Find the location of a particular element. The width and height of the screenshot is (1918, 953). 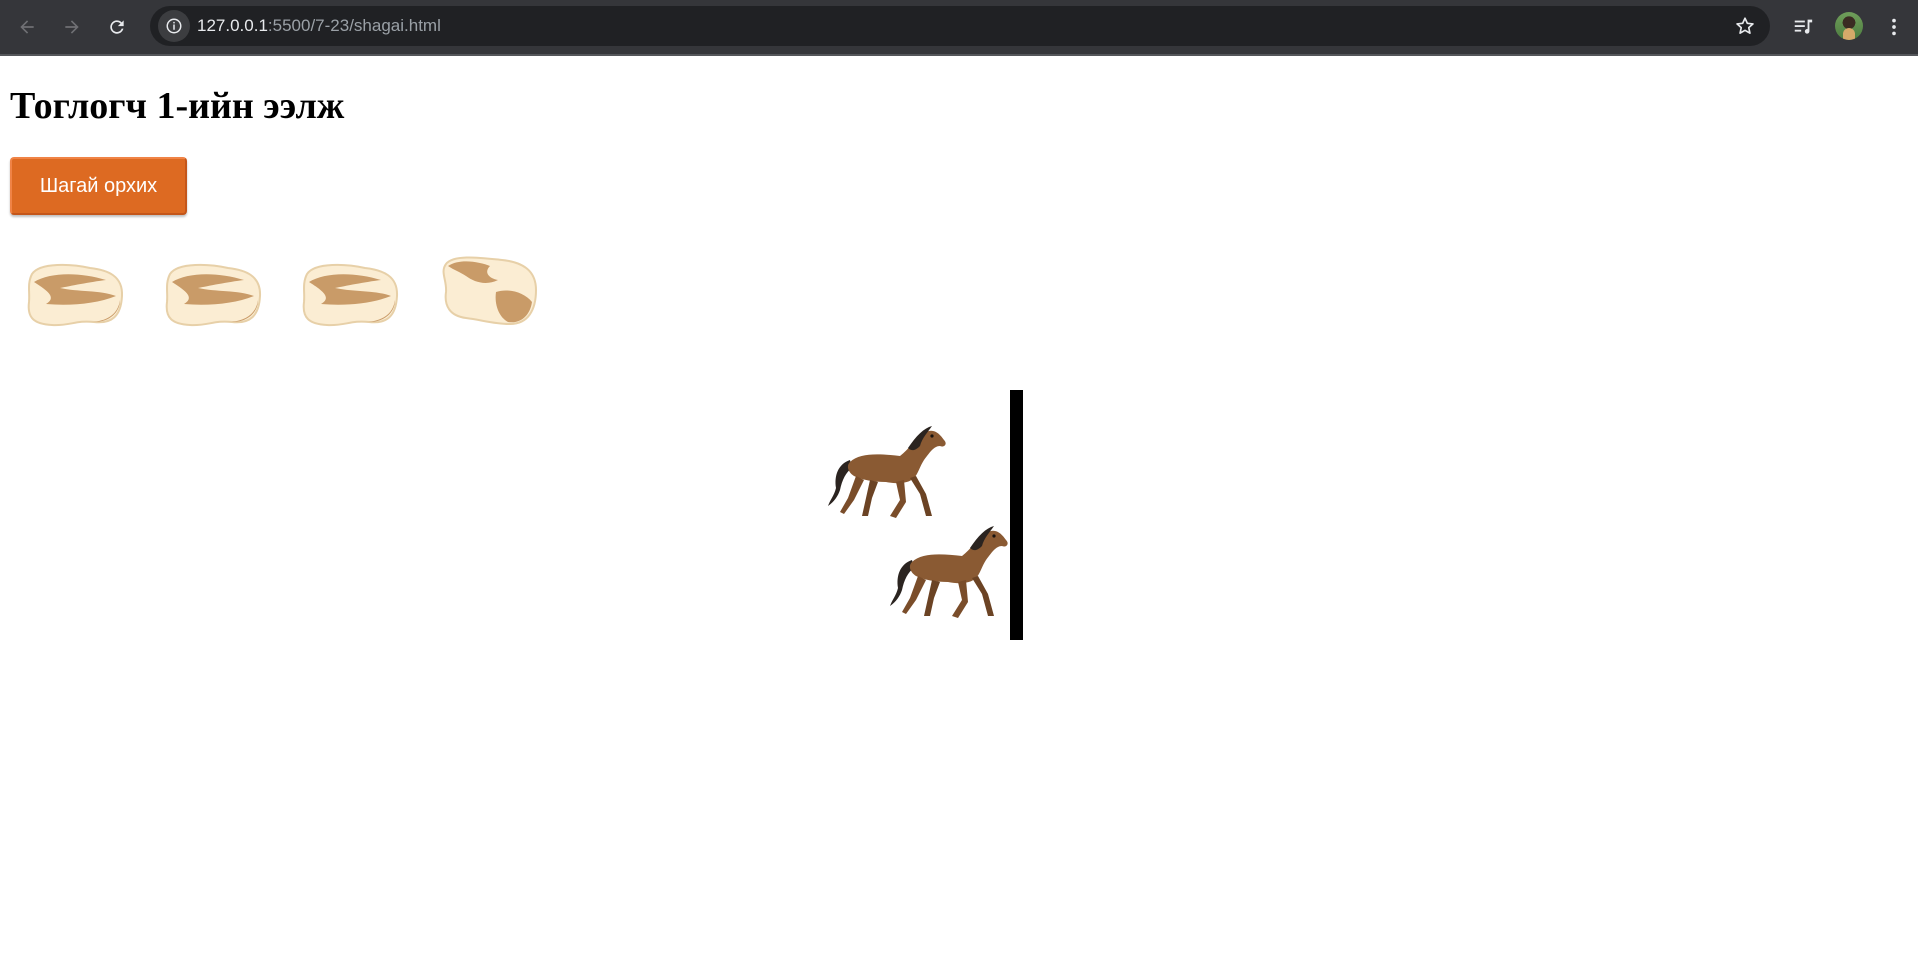

url-path: :5500/7-23/shagai.html is located at coordinates (354, 25).